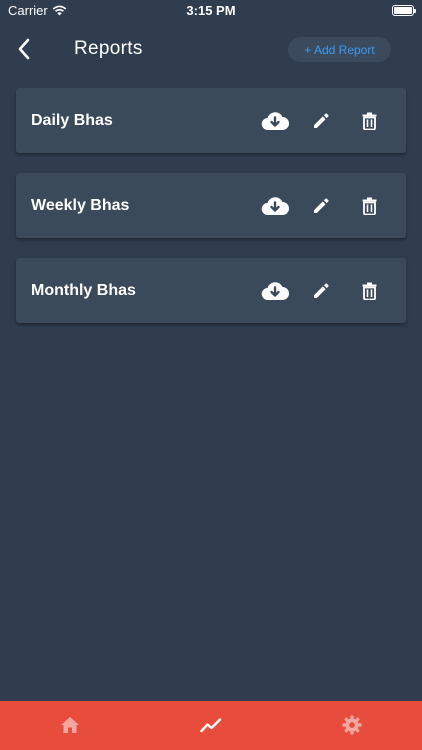 This screenshot has width=422, height=750. Describe the element at coordinates (211, 120) in the screenshot. I see `report-card: Daily Bhas` at that location.